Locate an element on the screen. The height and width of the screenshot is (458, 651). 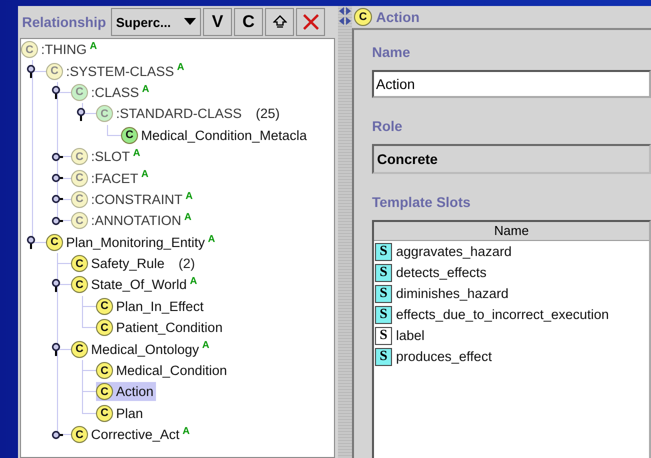
move-up-button is located at coordinates (279, 22).